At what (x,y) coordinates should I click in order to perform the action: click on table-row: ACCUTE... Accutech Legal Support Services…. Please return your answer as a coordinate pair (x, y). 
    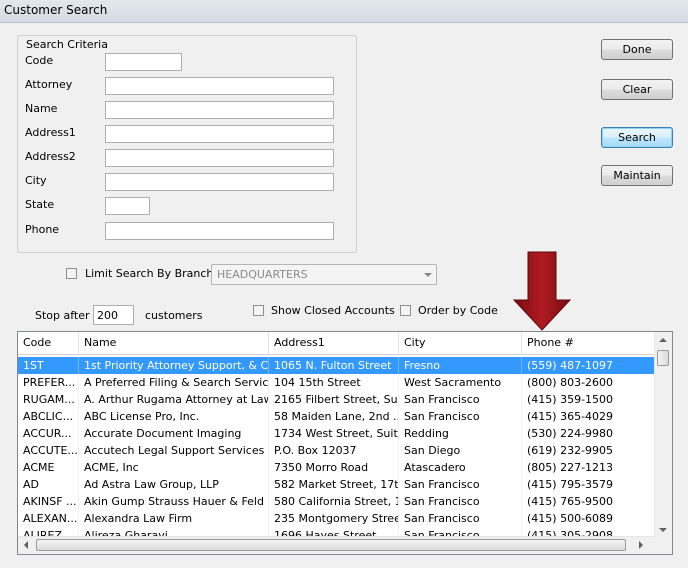
    Looking at the image, I should click on (336, 450).